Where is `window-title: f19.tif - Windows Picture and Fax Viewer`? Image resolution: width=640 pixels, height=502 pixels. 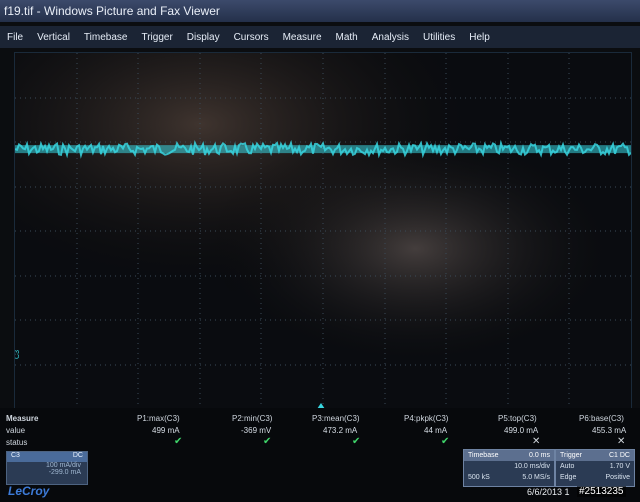 window-title: f19.tif - Windows Picture and Fax Viewer is located at coordinates (112, 11).